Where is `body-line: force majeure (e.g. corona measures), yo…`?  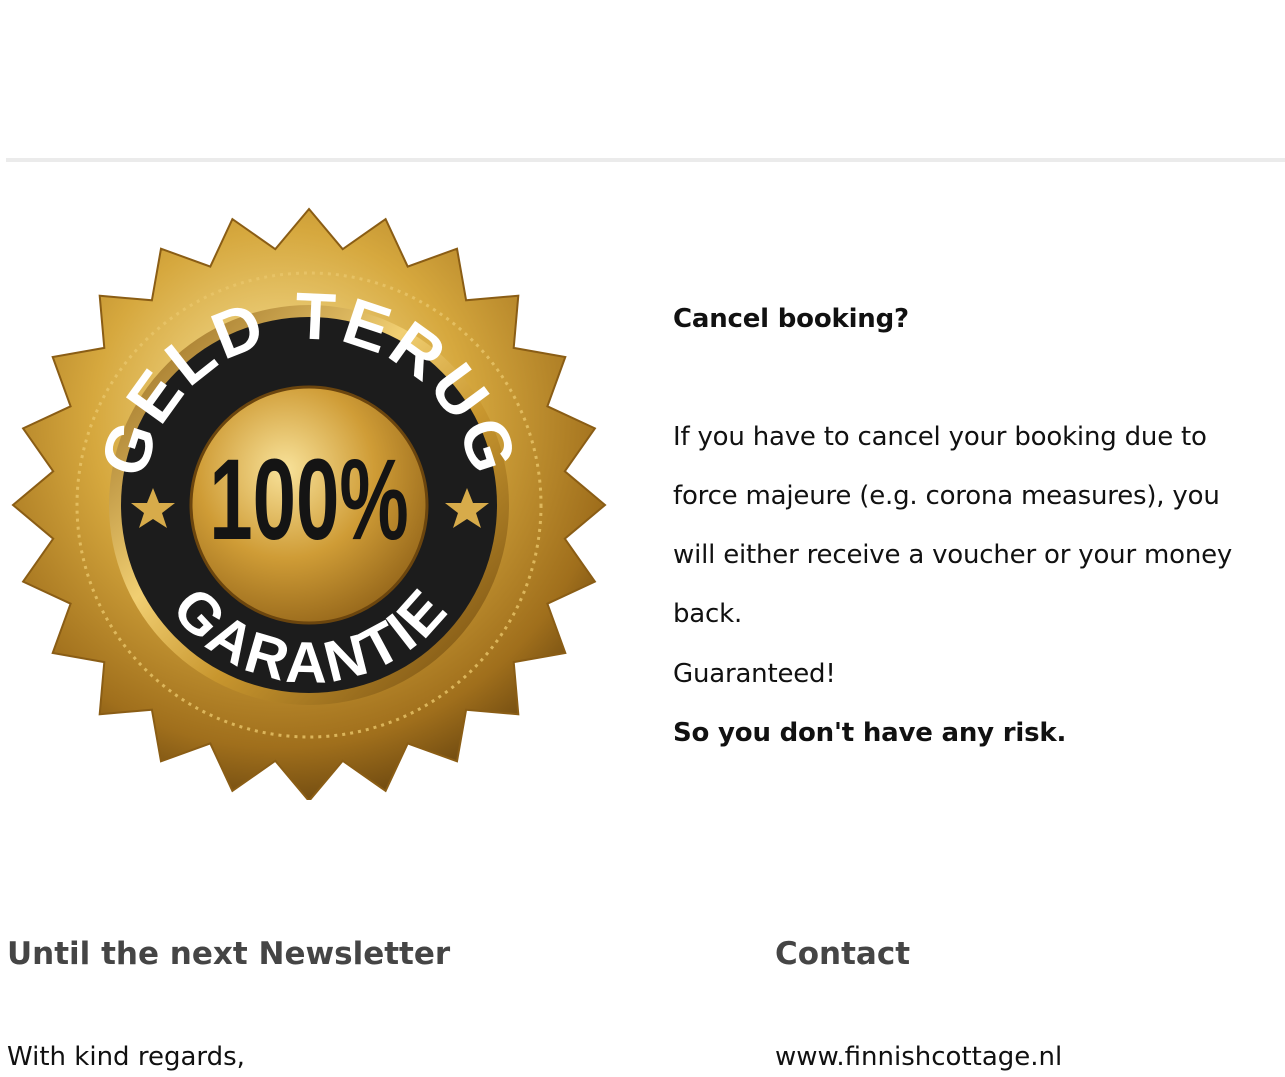 body-line: force majeure (e.g. corona measures), yo… is located at coordinates (946, 496).